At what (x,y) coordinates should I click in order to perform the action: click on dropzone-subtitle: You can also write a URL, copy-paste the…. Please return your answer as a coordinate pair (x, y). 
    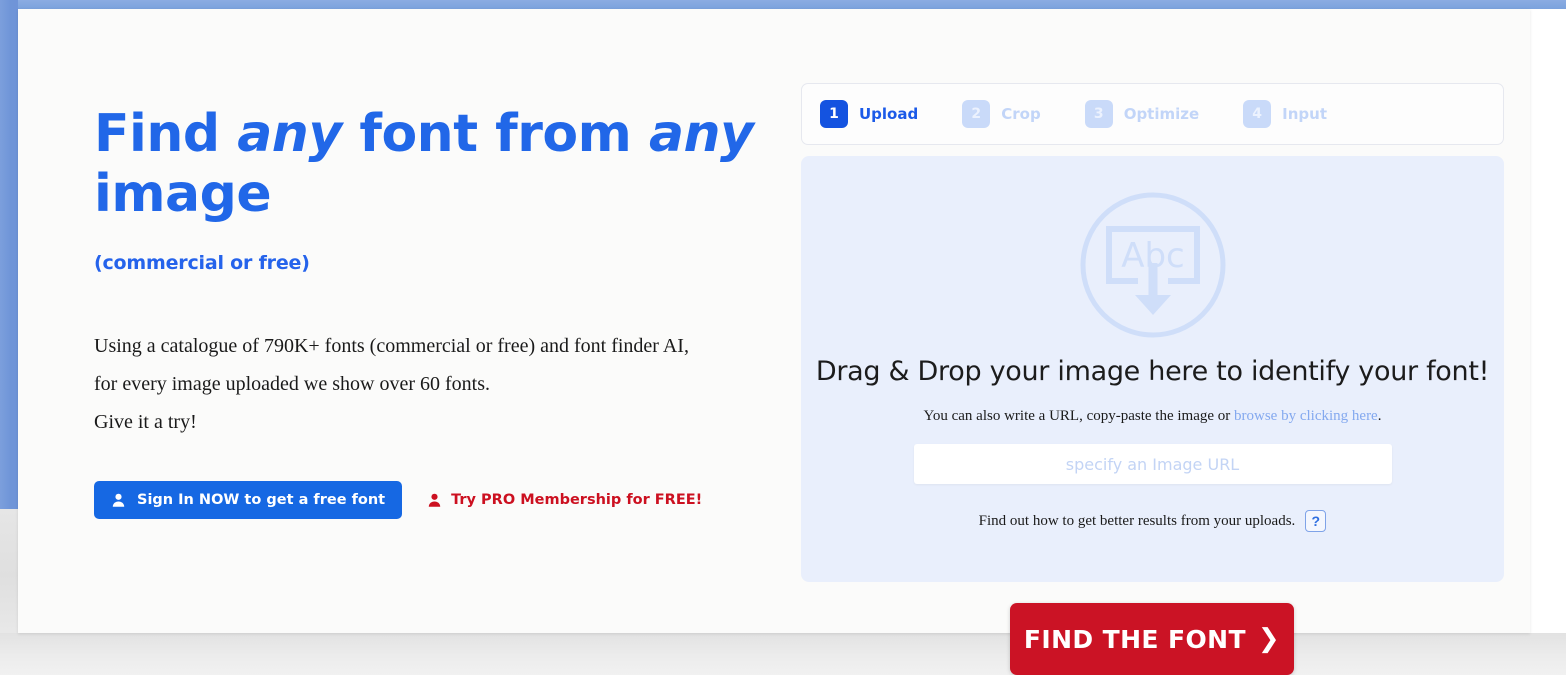
    Looking at the image, I should click on (1153, 416).